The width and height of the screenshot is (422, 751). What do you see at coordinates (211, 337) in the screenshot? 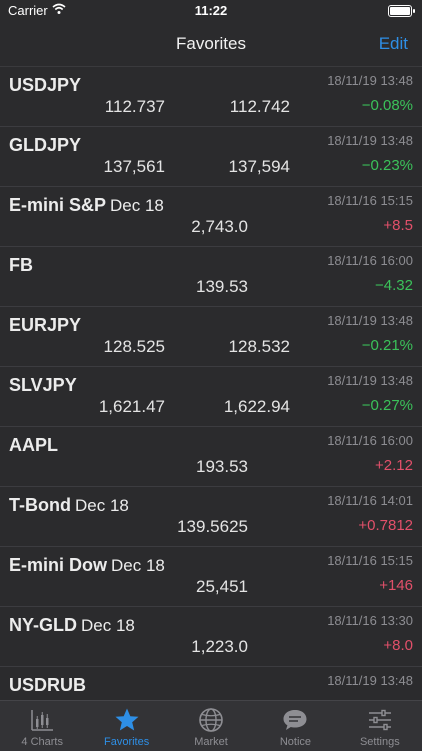
I see `quote-row: EURJPY 18/11/19 13:48 128.525 128.532 −0.21%` at bounding box center [211, 337].